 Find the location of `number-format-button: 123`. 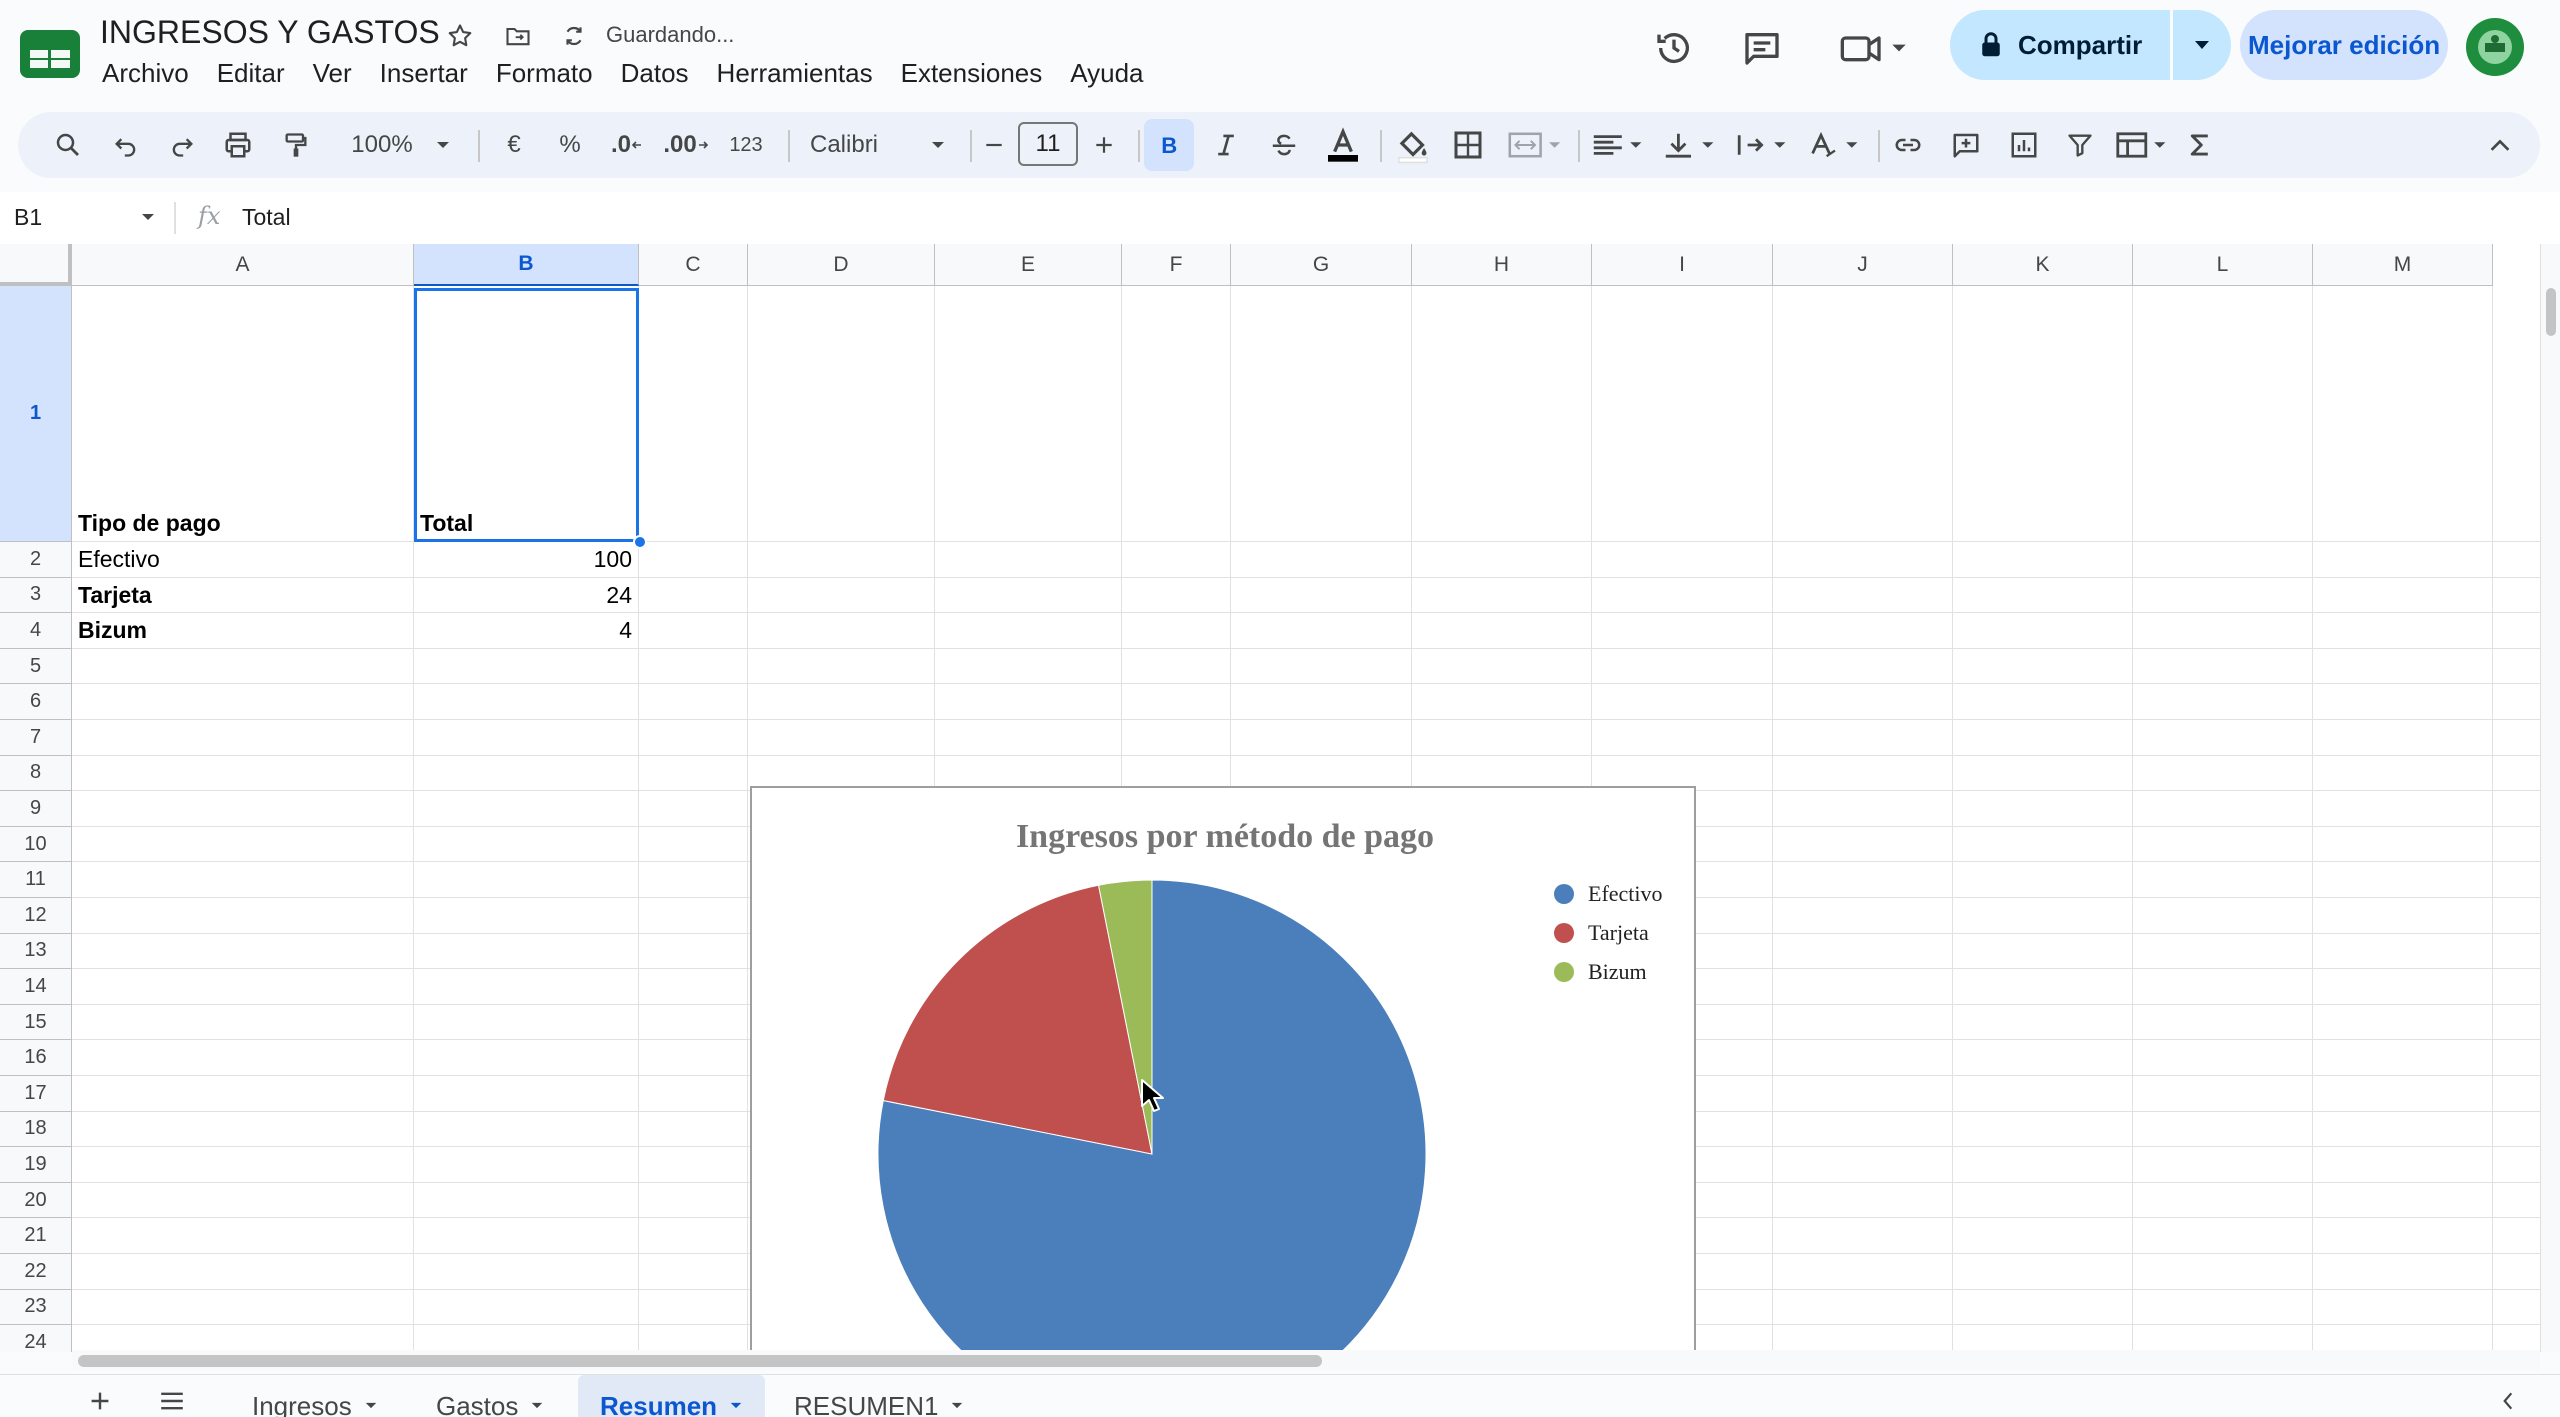

number-format-button: 123 is located at coordinates (746, 145).